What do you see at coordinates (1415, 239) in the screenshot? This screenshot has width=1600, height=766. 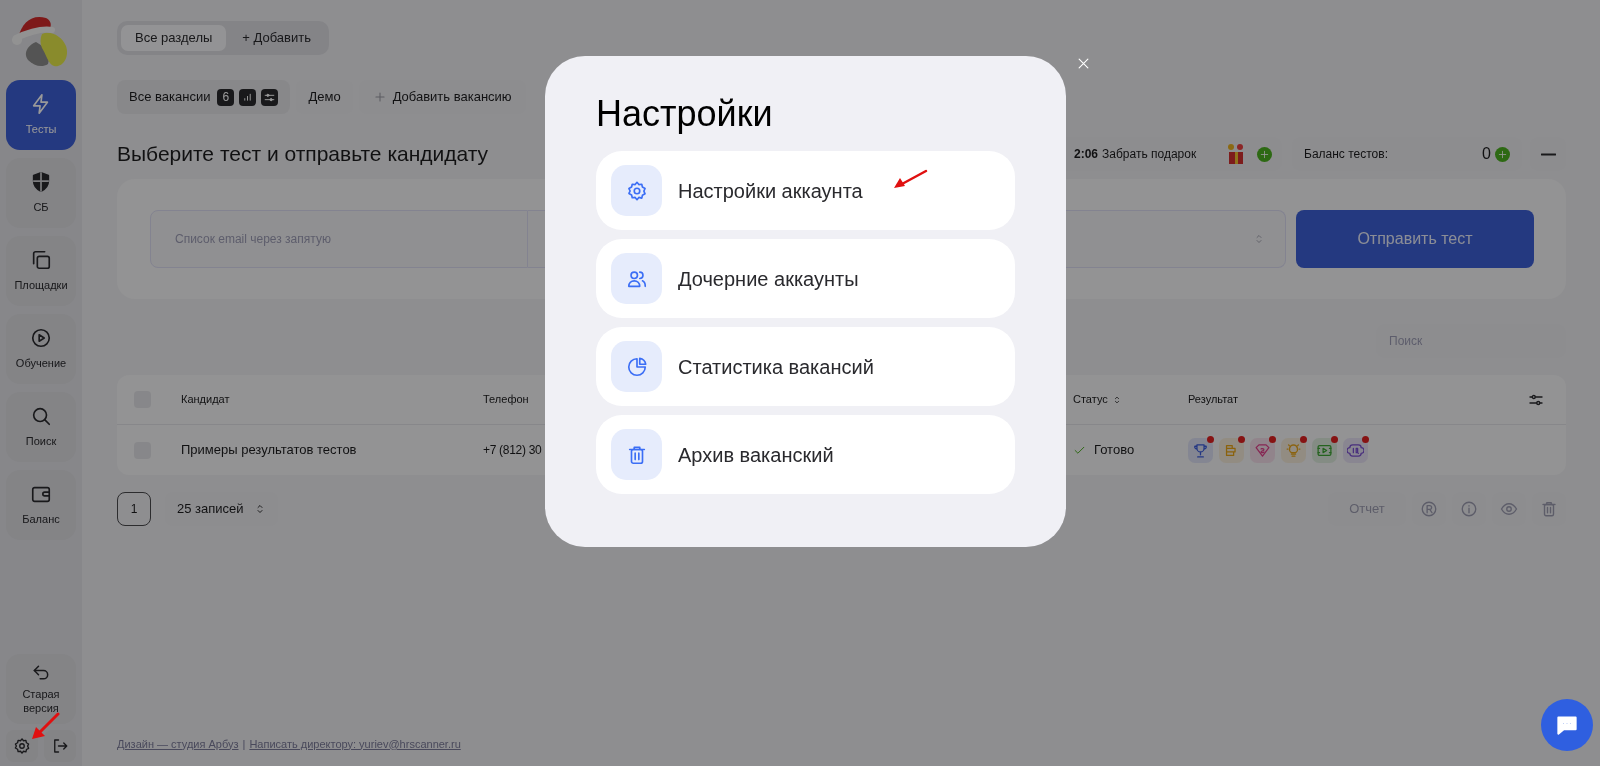 I see `send-test-button: Отправить тест` at bounding box center [1415, 239].